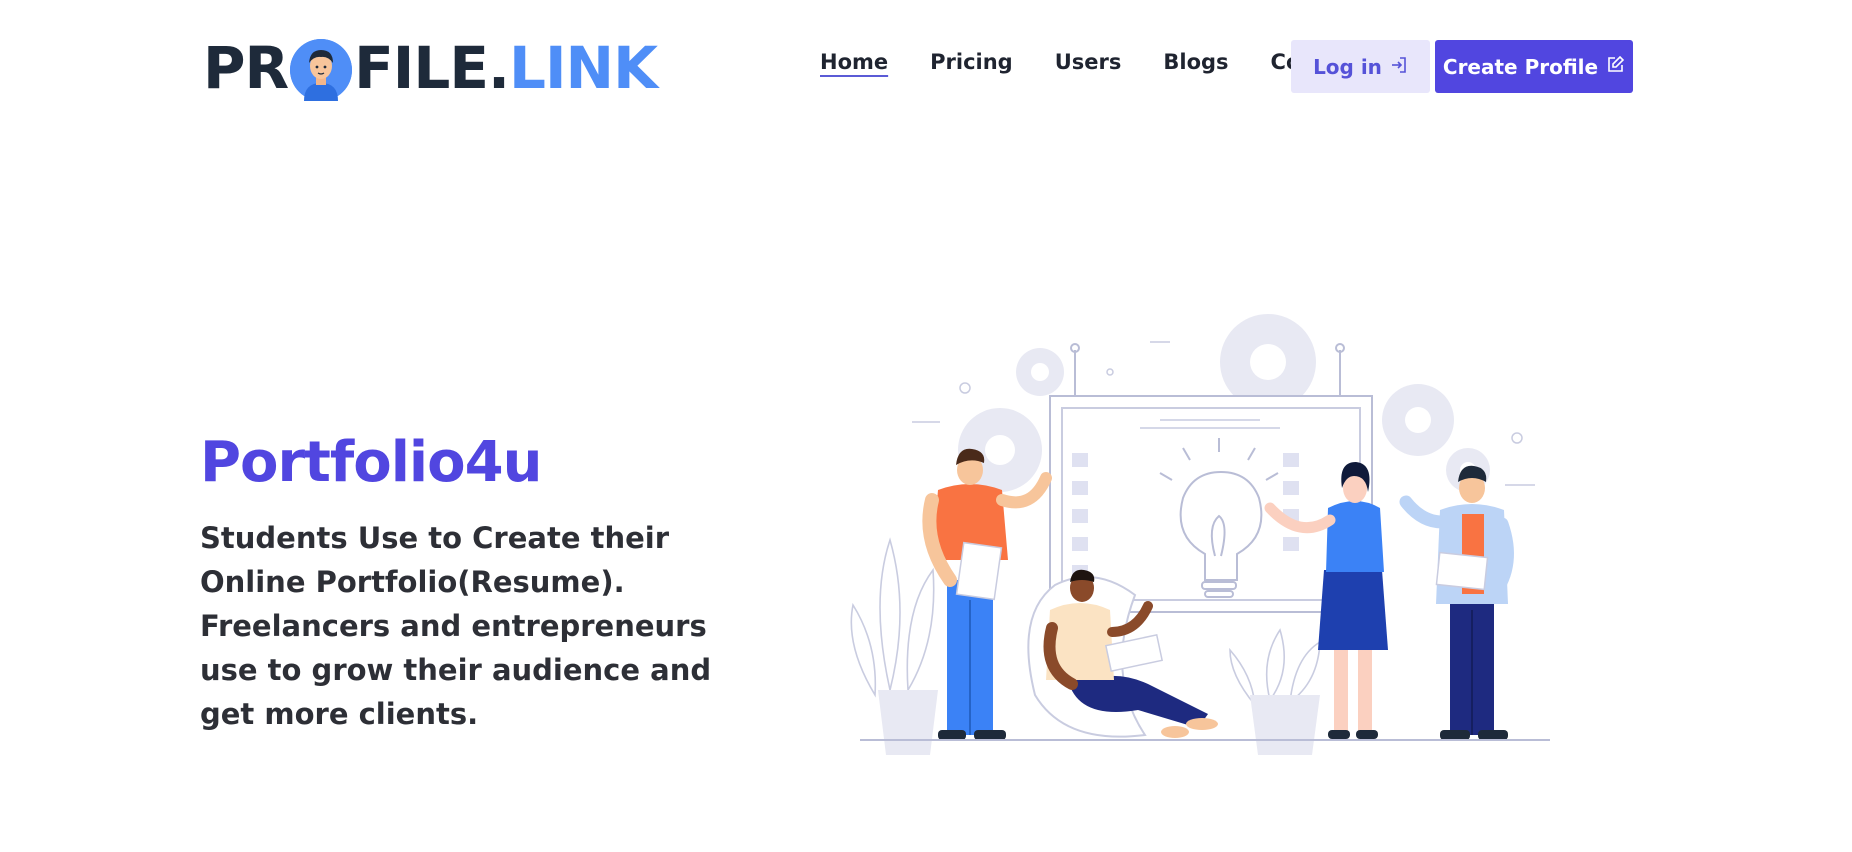  Describe the element at coordinates (1211, 478) in the screenshot. I see `idea-board` at that location.